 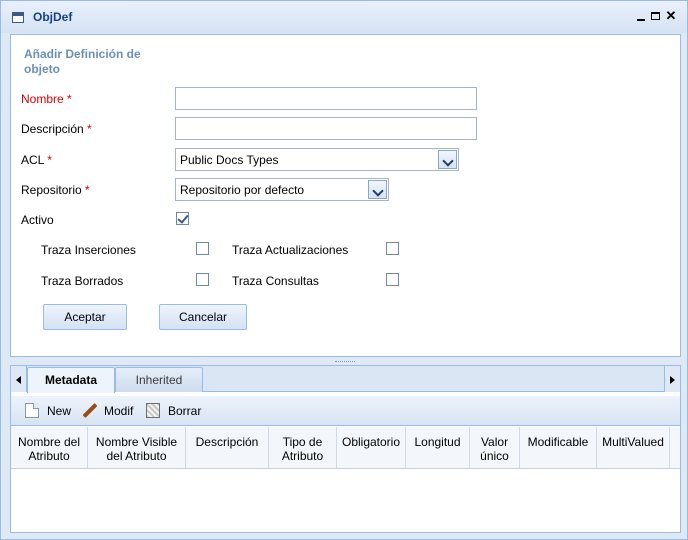 I want to click on descripcion-input, so click(x=326, y=128).